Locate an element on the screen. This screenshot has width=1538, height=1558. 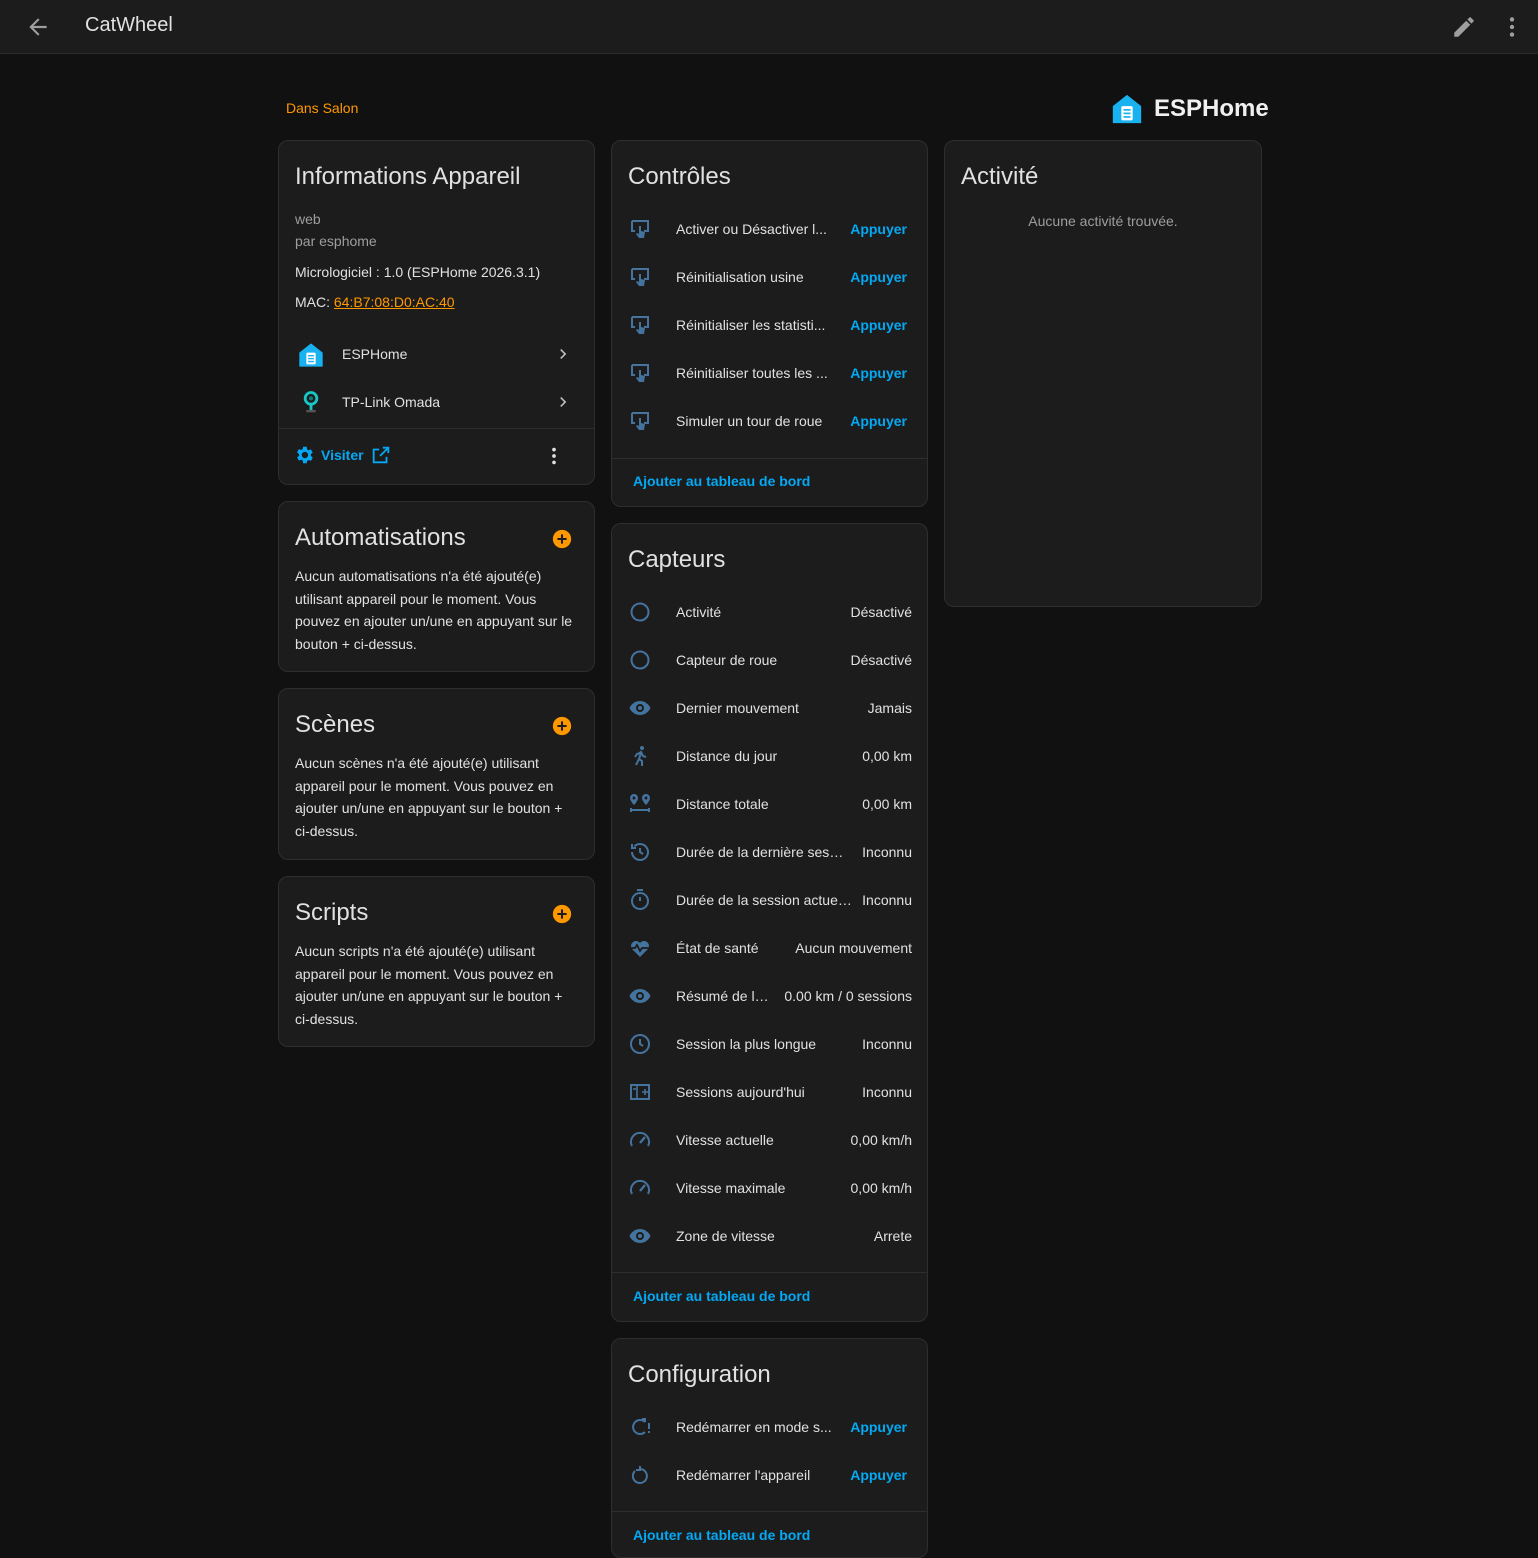
card-title: Informations Appareil is located at coordinates (408, 176).